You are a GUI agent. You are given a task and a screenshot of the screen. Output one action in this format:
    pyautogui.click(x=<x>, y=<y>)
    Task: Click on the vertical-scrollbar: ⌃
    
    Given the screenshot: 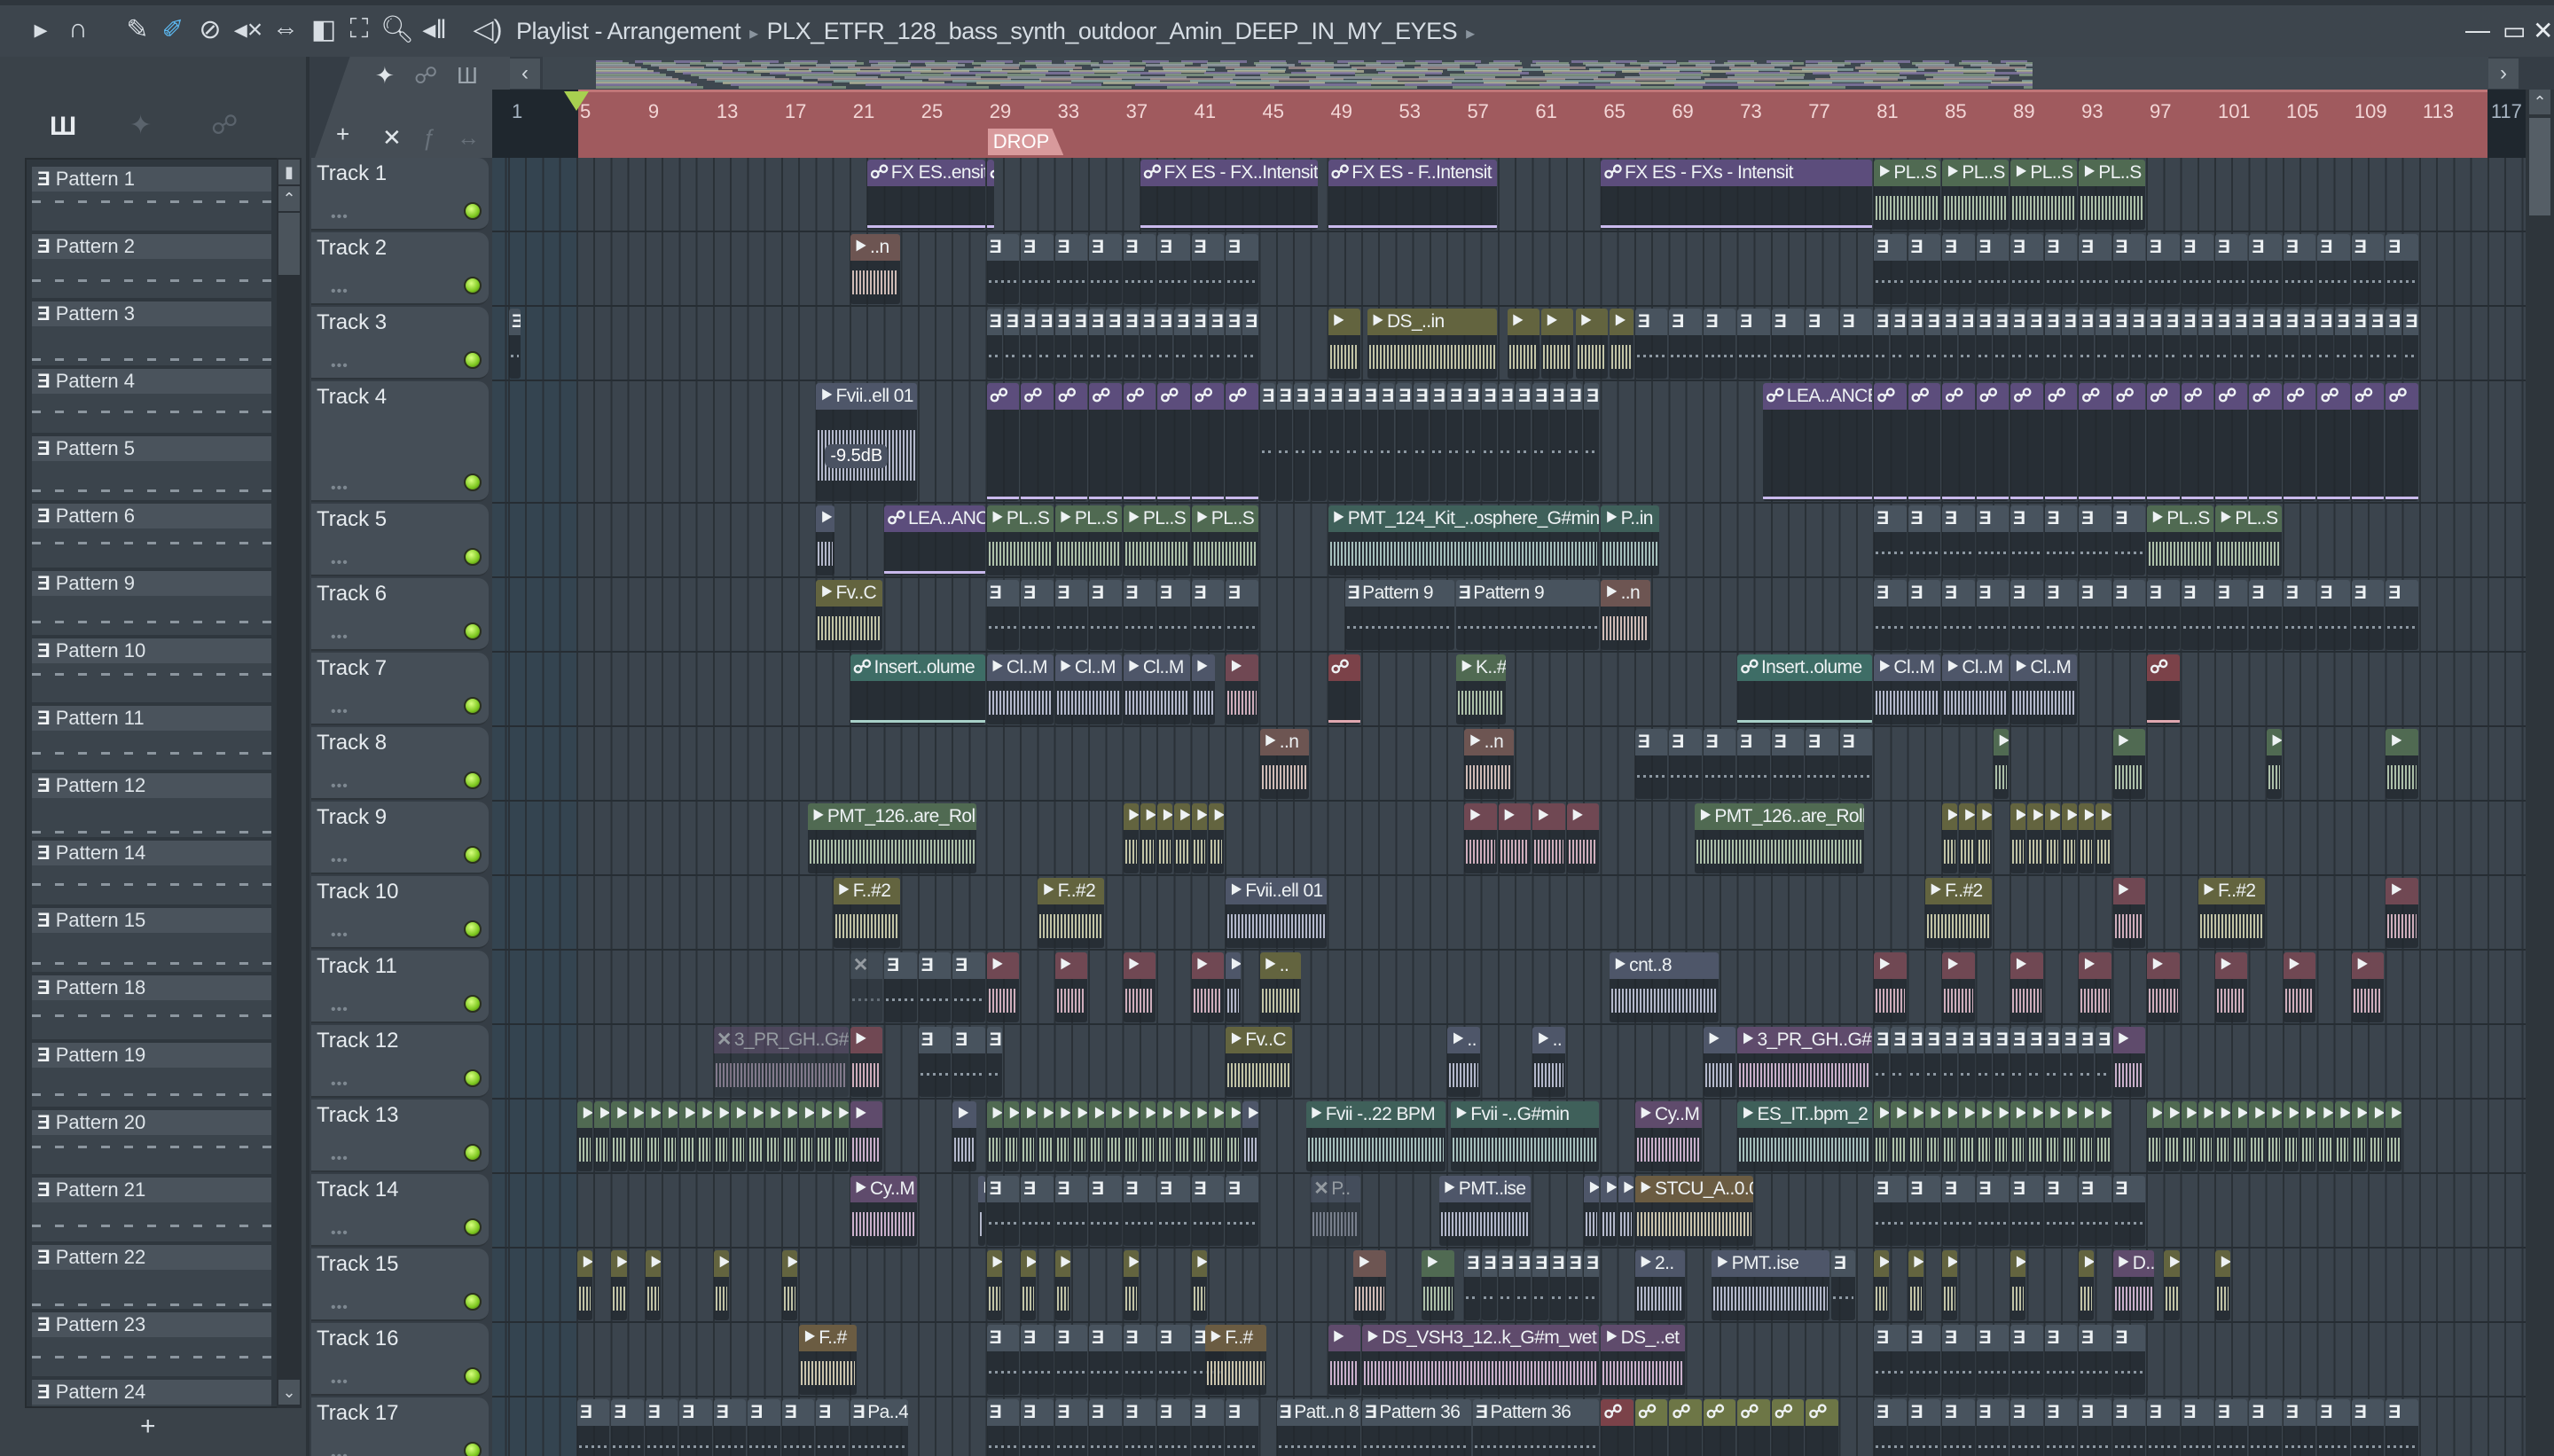 What is the action you would take?
    pyautogui.click(x=2540, y=773)
    